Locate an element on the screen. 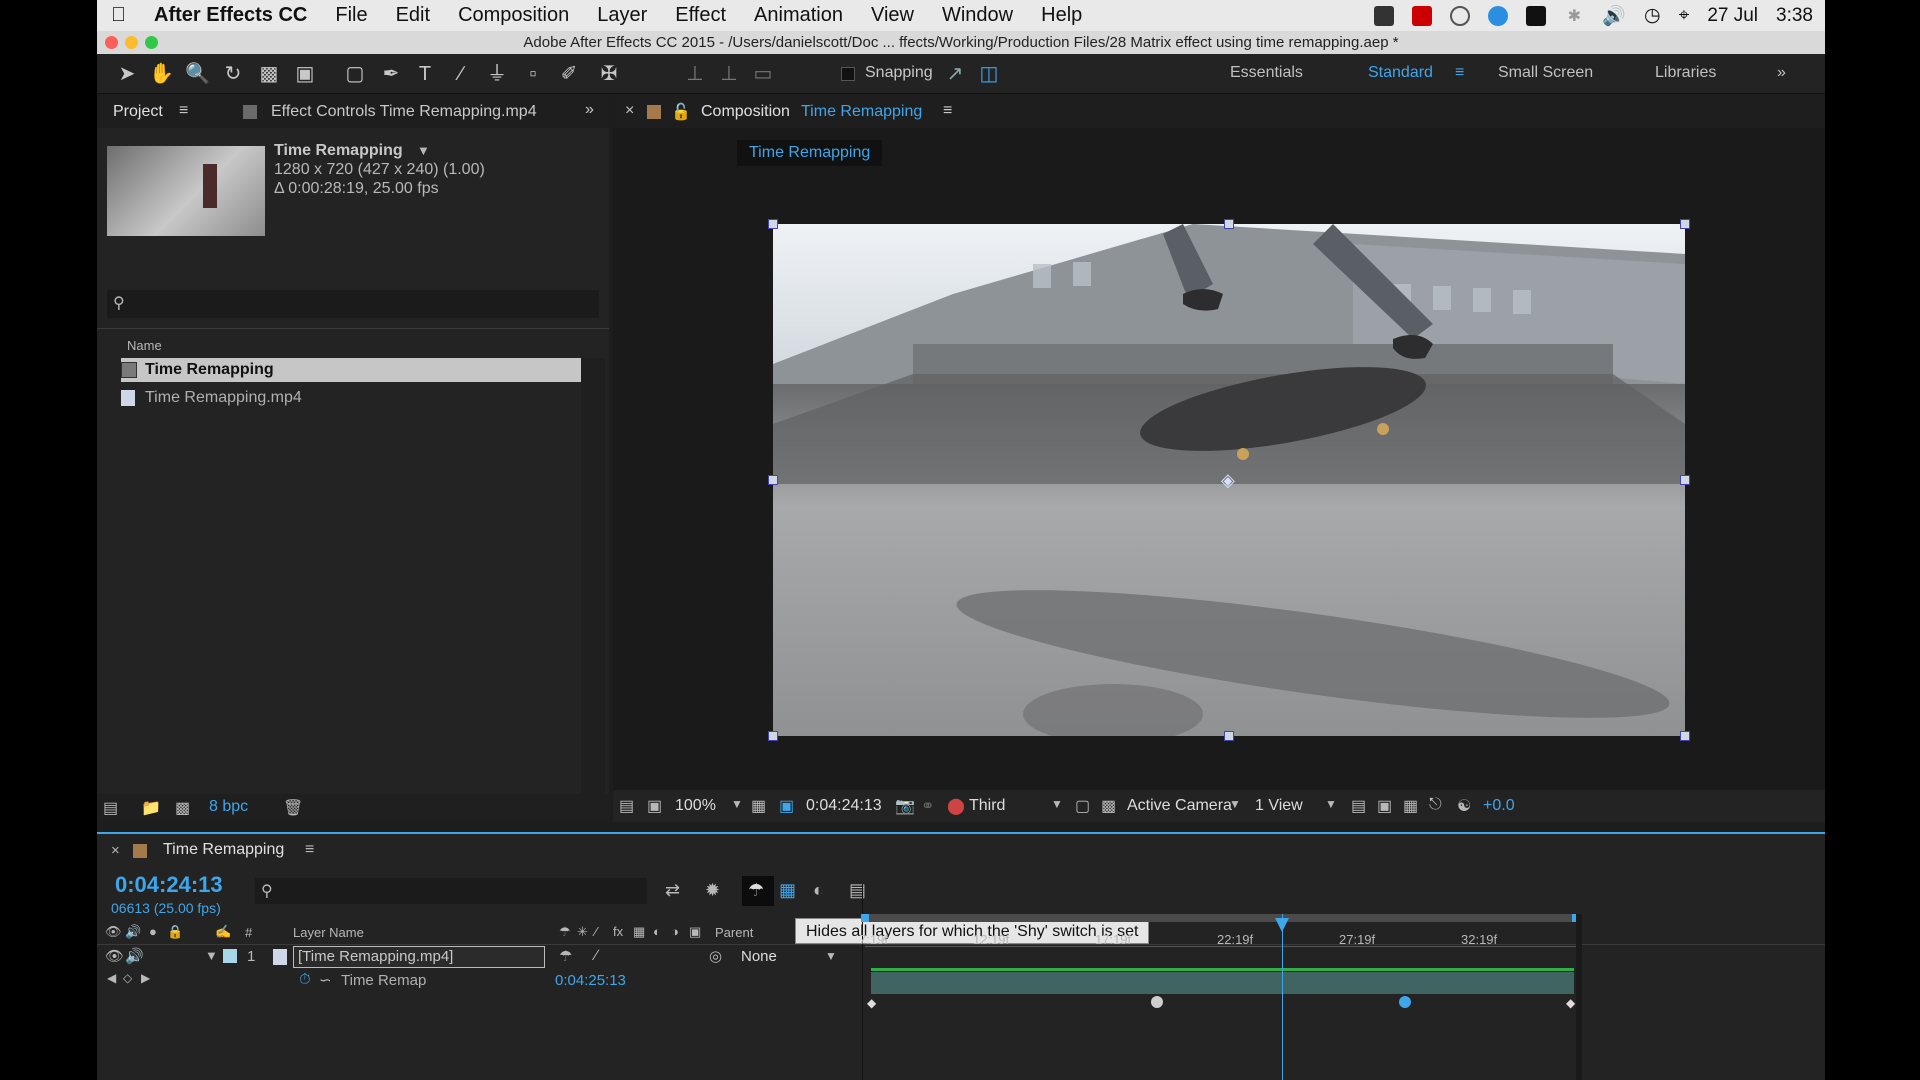 The height and width of the screenshot is (1080, 1920). trash-icon: 🗑 is located at coordinates (293, 808).